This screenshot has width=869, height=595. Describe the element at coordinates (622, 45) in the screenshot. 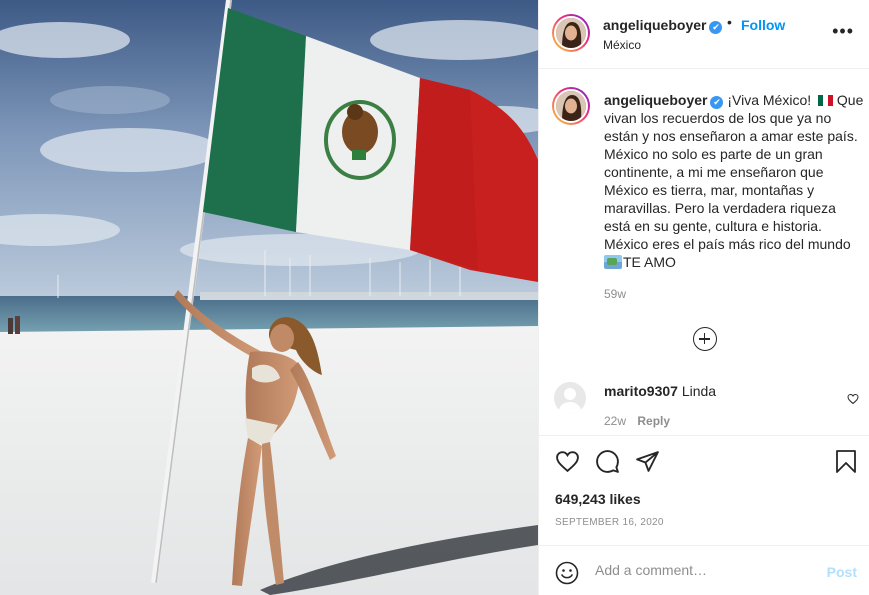

I see `location-link: México` at that location.